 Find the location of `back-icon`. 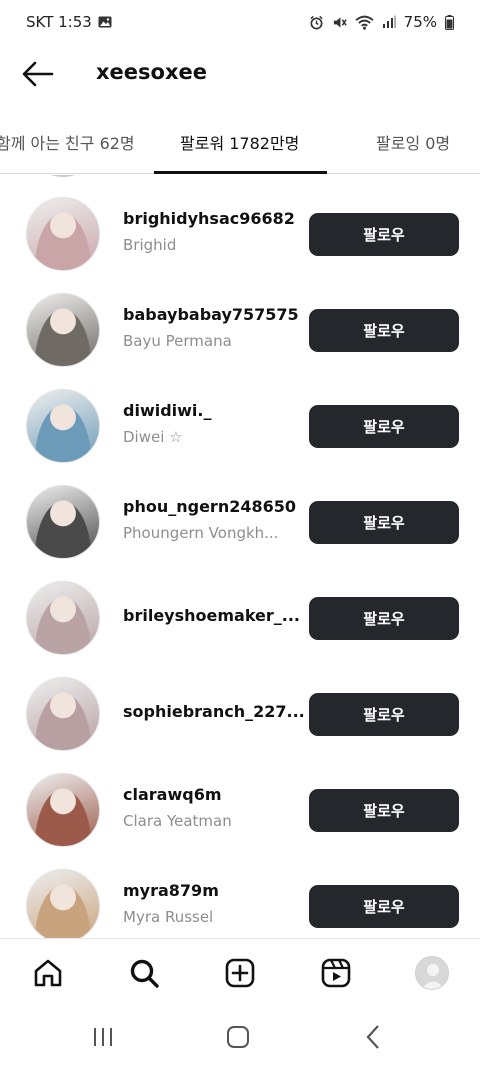

back-icon is located at coordinates (372, 1037).